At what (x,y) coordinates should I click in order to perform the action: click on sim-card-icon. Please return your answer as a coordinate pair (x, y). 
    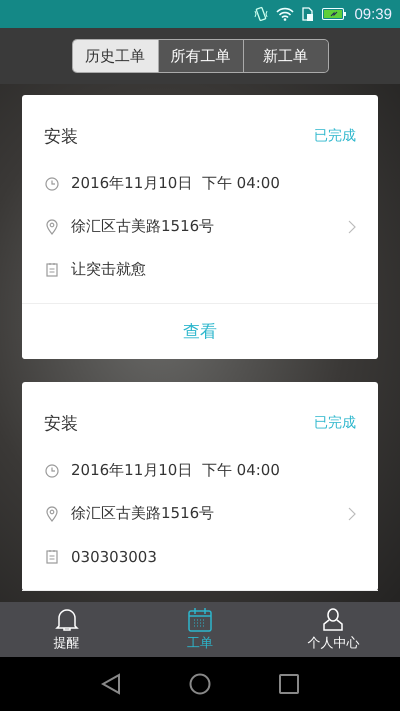
    Looking at the image, I should click on (308, 14).